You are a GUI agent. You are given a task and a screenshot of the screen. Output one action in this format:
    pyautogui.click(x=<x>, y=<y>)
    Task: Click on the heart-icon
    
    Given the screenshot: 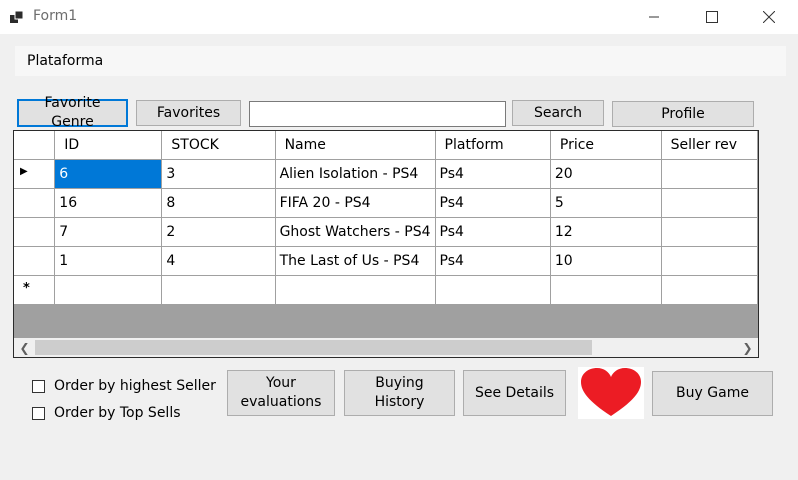 What is the action you would take?
    pyautogui.click(x=611, y=392)
    